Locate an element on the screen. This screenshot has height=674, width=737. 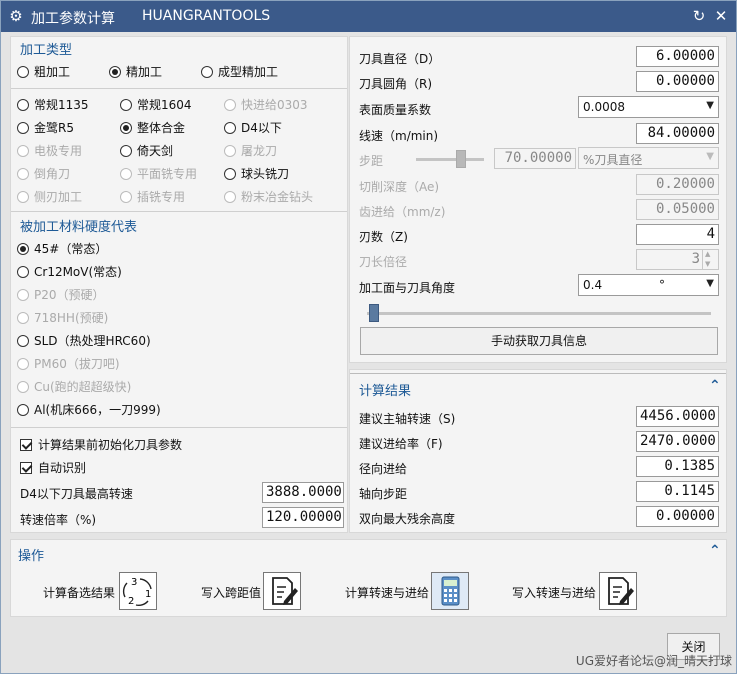
svg-text: 1 is located at coordinates (148, 594).